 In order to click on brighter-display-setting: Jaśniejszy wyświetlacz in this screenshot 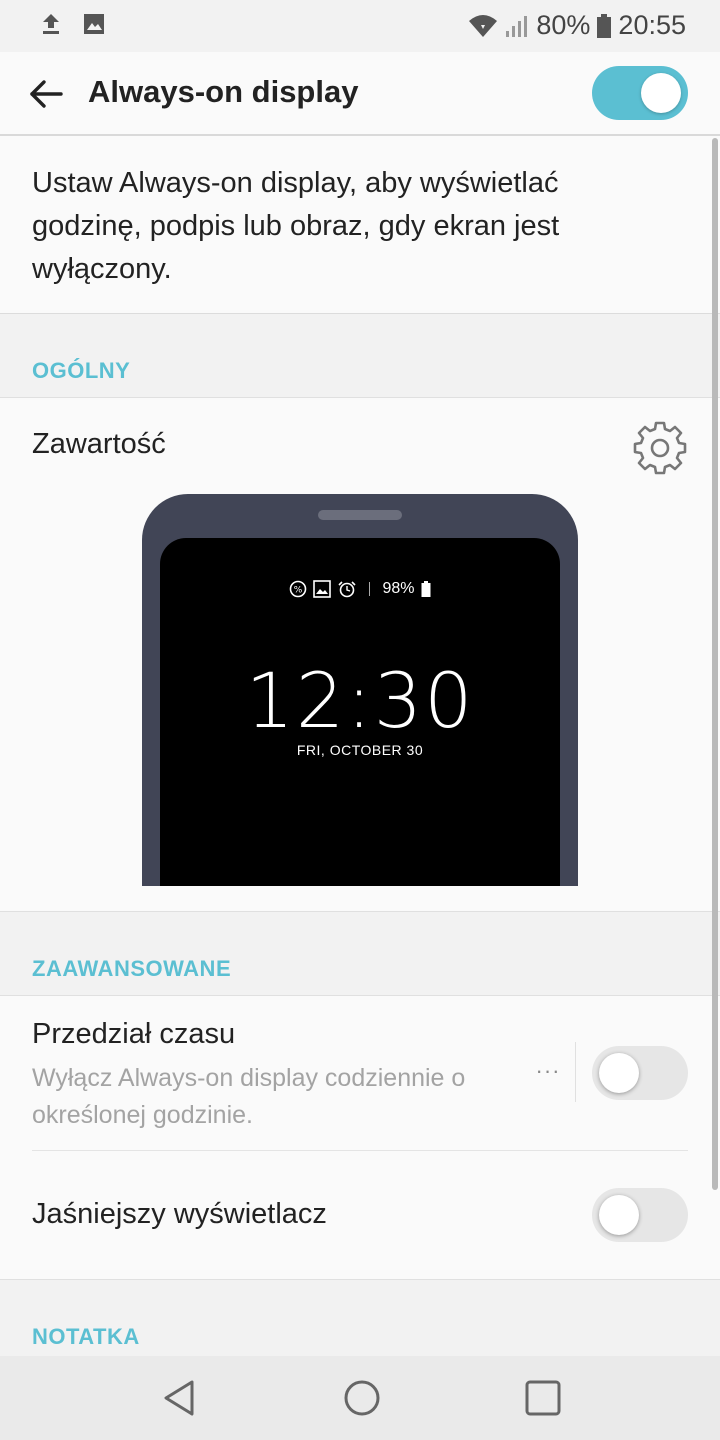, I will do `click(360, 1216)`.